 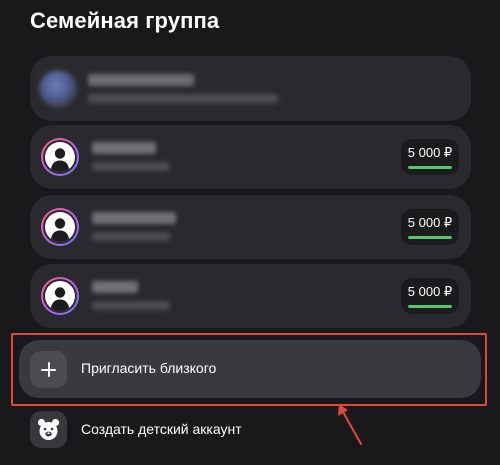 What do you see at coordinates (58, 89) in the screenshot?
I see `owner-avatar` at bounding box center [58, 89].